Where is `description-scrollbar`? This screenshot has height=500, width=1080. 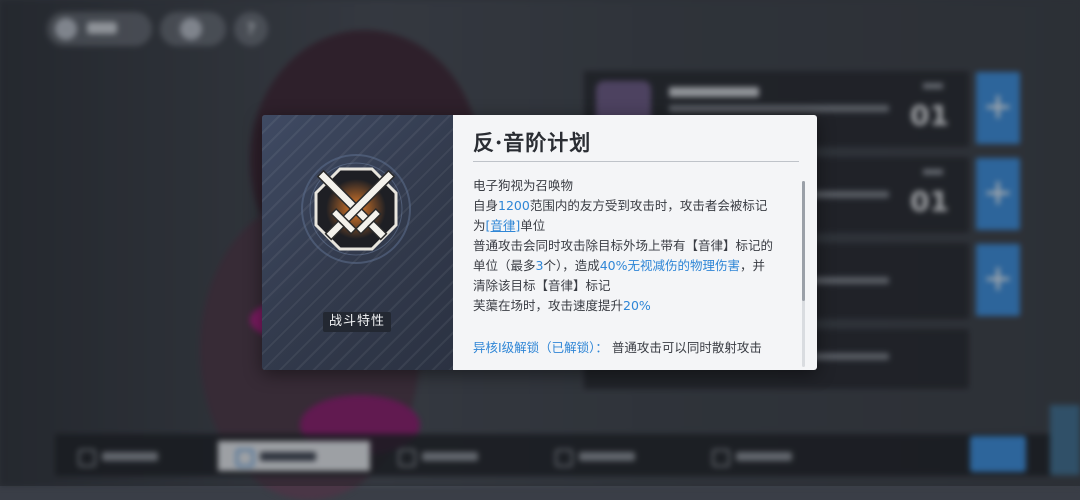
description-scrollbar is located at coordinates (803, 274).